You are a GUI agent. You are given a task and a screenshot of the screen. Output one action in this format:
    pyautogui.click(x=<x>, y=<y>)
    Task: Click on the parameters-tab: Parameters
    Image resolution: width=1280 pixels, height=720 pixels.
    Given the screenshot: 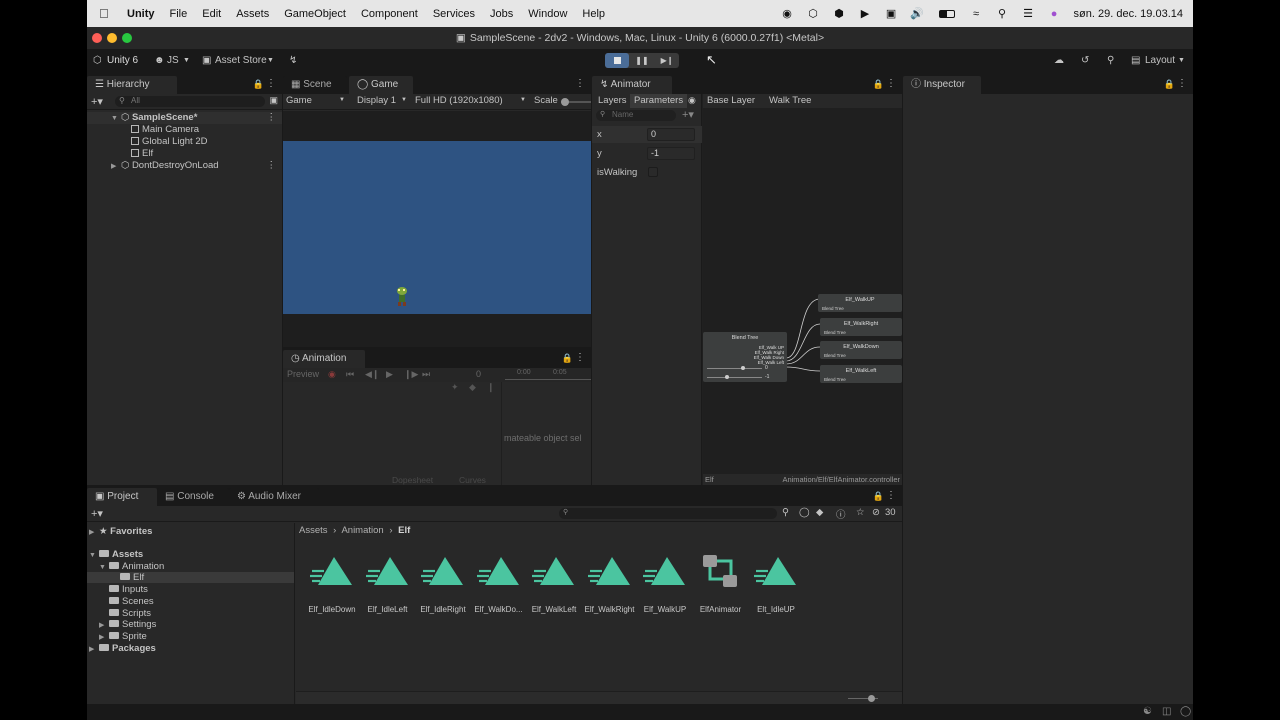 What is the action you would take?
    pyautogui.click(x=659, y=101)
    